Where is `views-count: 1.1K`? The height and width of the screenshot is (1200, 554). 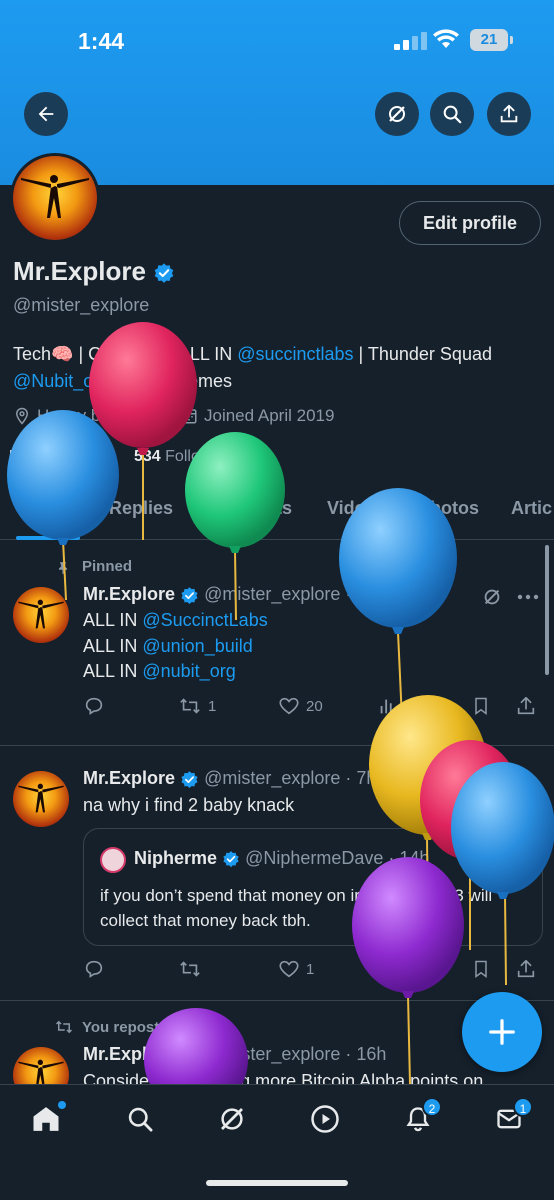
views-count: 1.1K is located at coordinates (420, 706).